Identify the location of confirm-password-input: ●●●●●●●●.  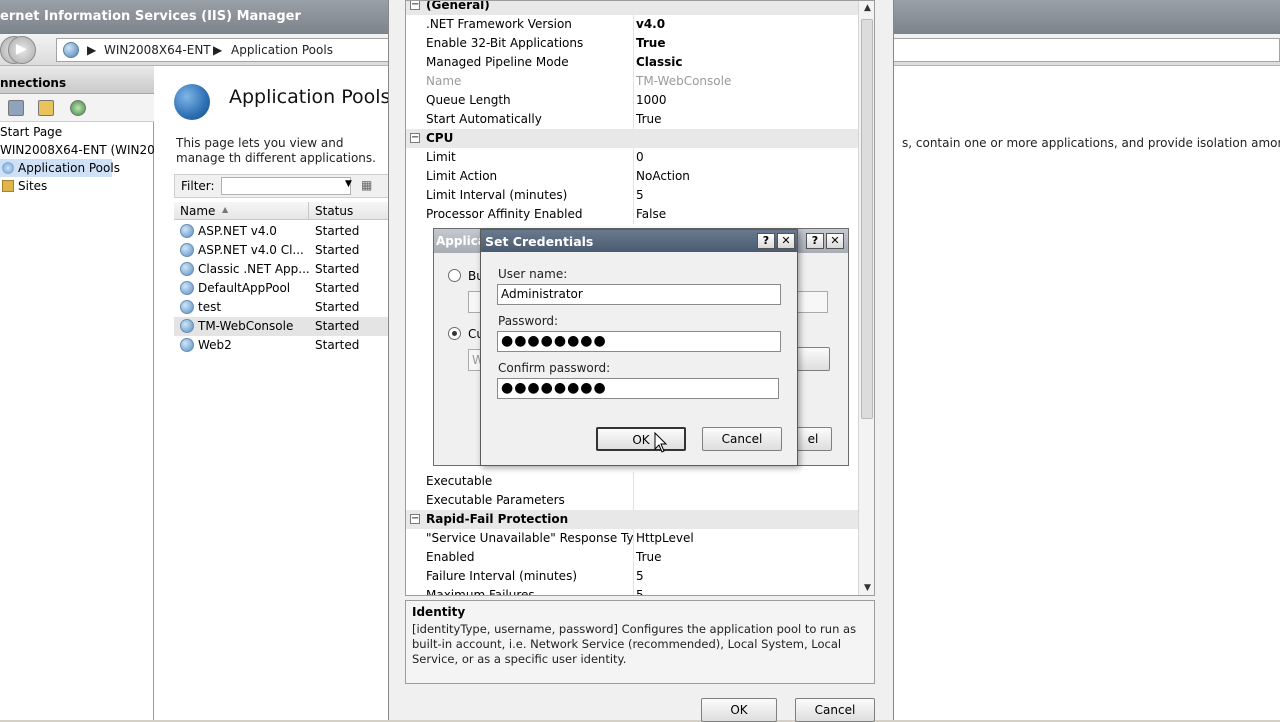
(638, 388).